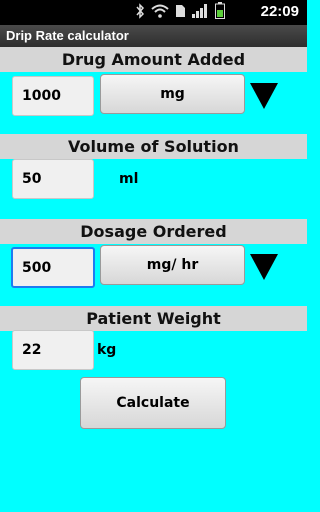 This screenshot has height=512, width=320. Describe the element at coordinates (53, 350) in the screenshot. I see `weight-input: 22` at that location.